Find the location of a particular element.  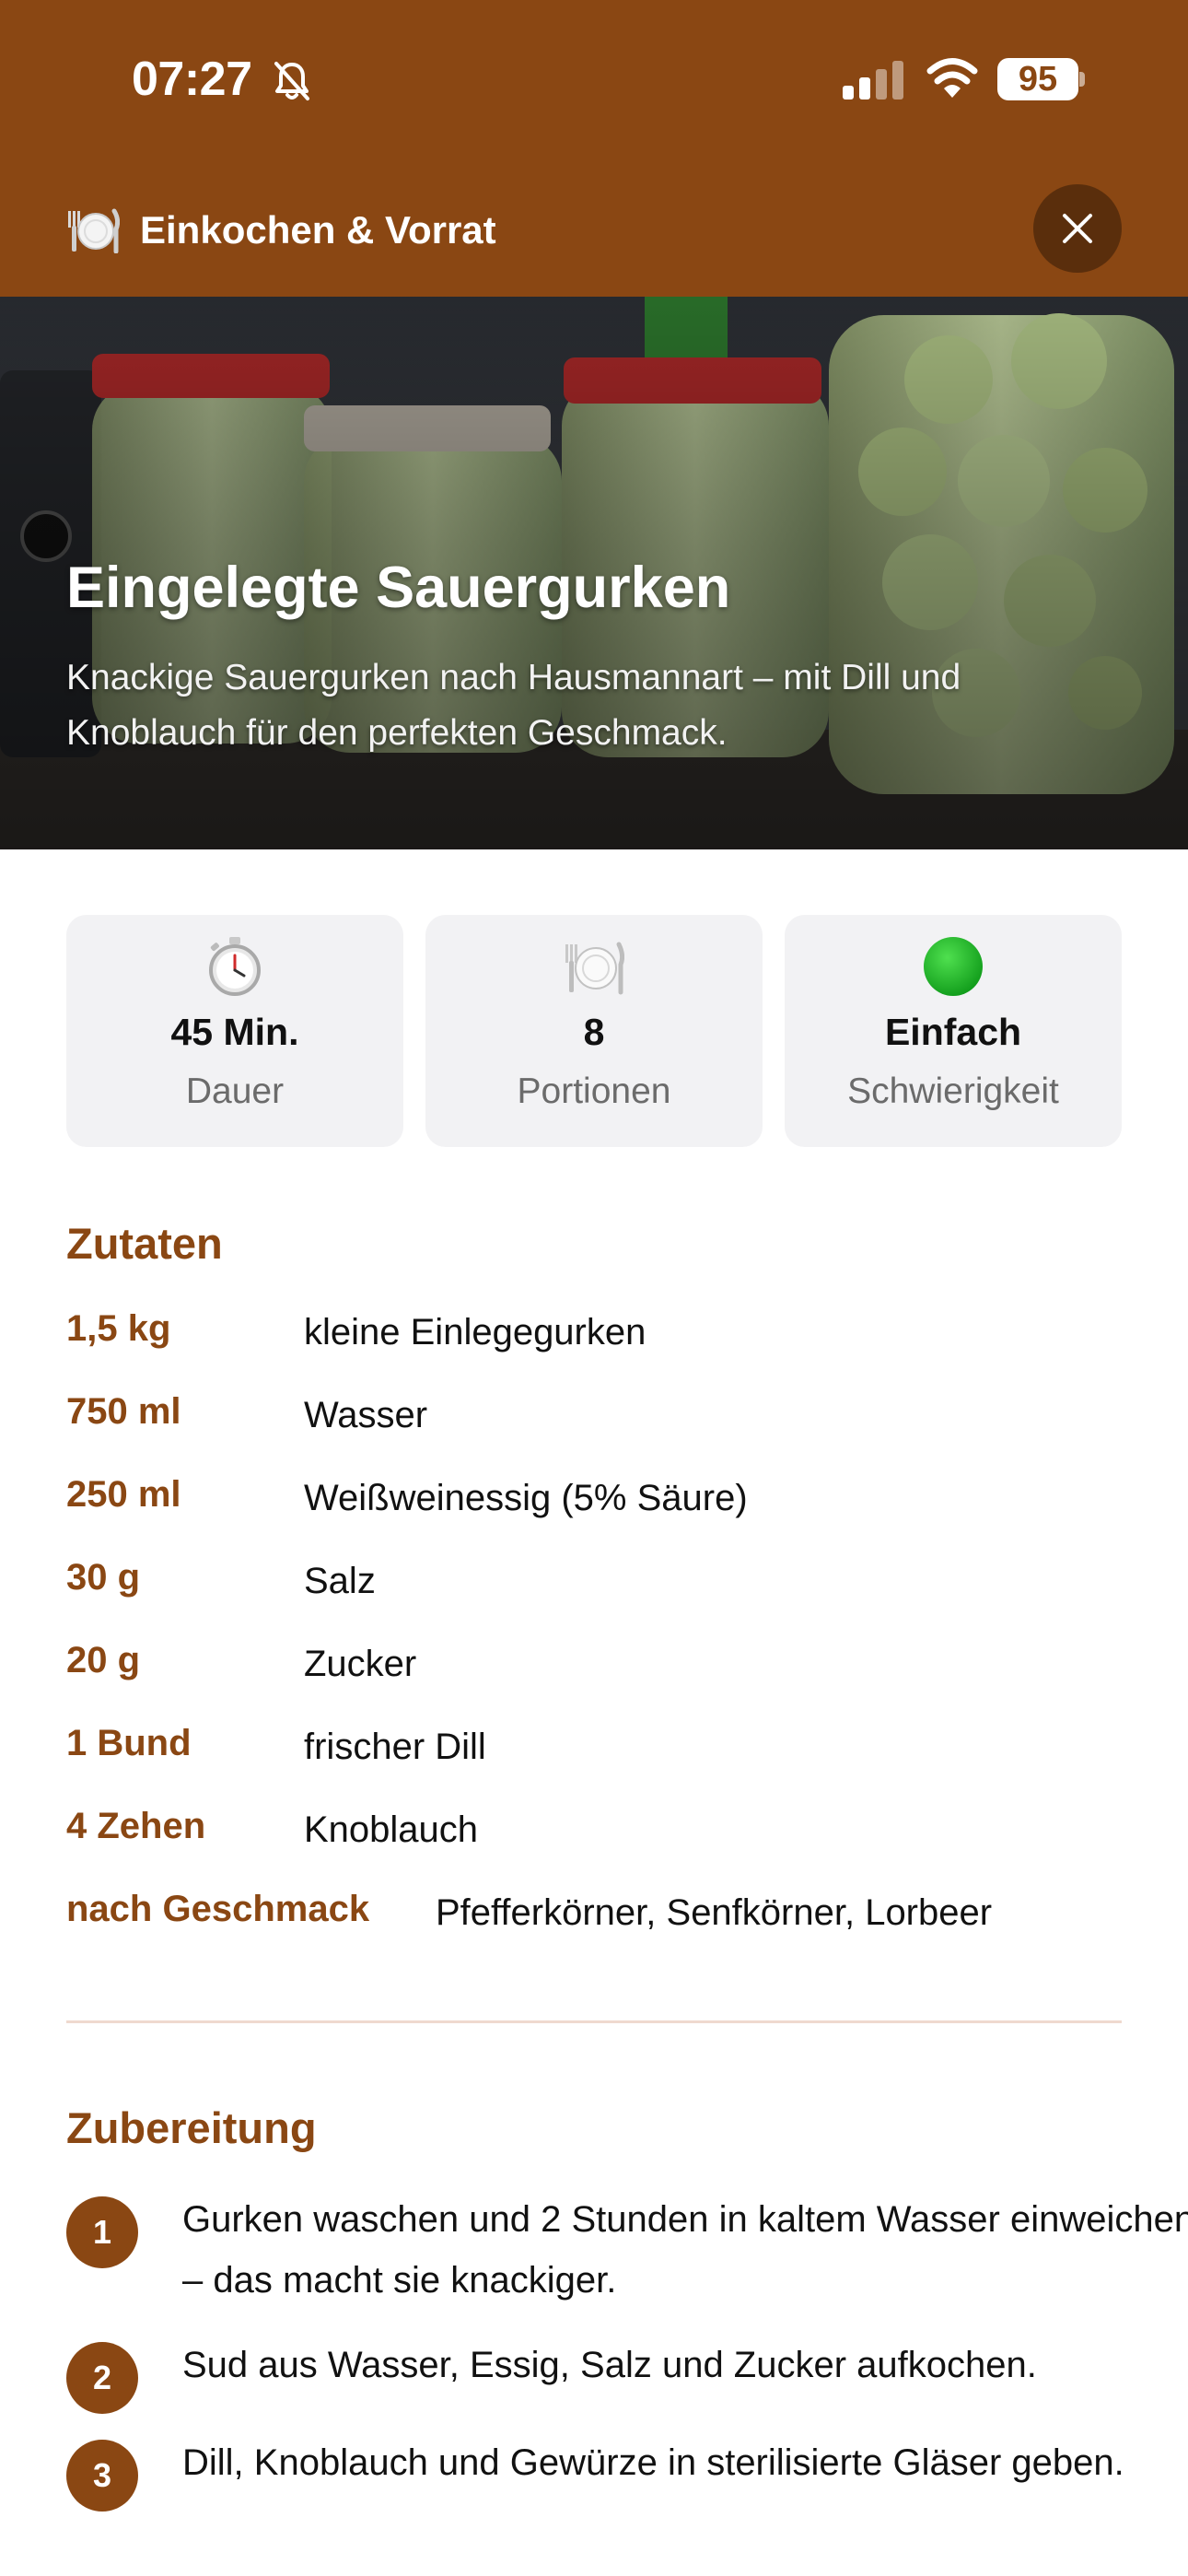

ingredient-row: 250 ml Weißweinessig (5% Säure) is located at coordinates (595, 1501).